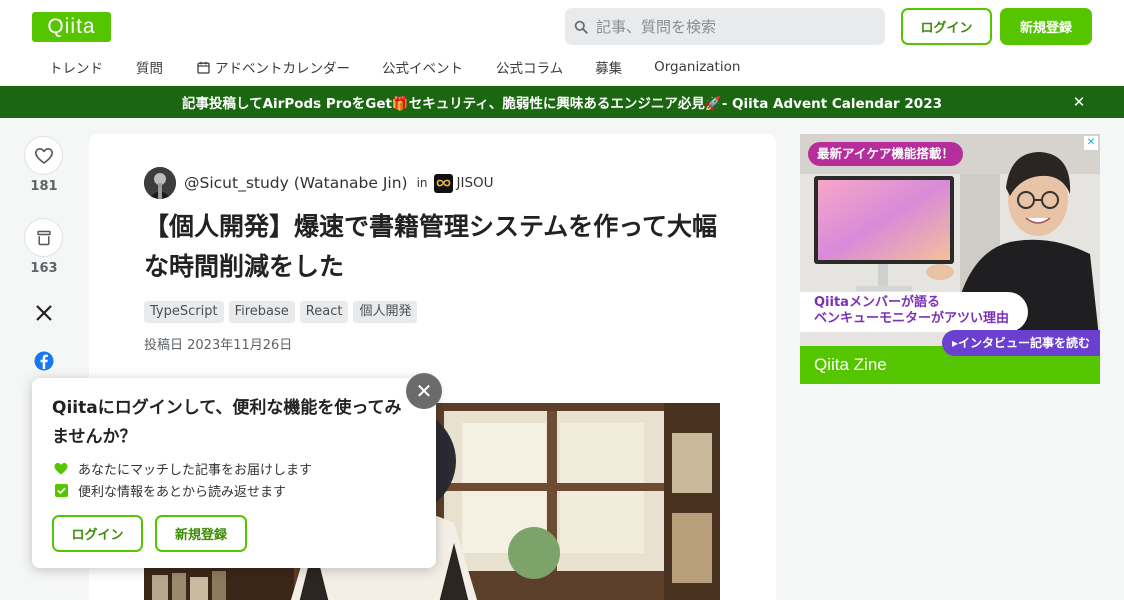 The image size is (1124, 600). Describe the element at coordinates (76, 67) in the screenshot. I see `nav-trend: トレンド` at that location.